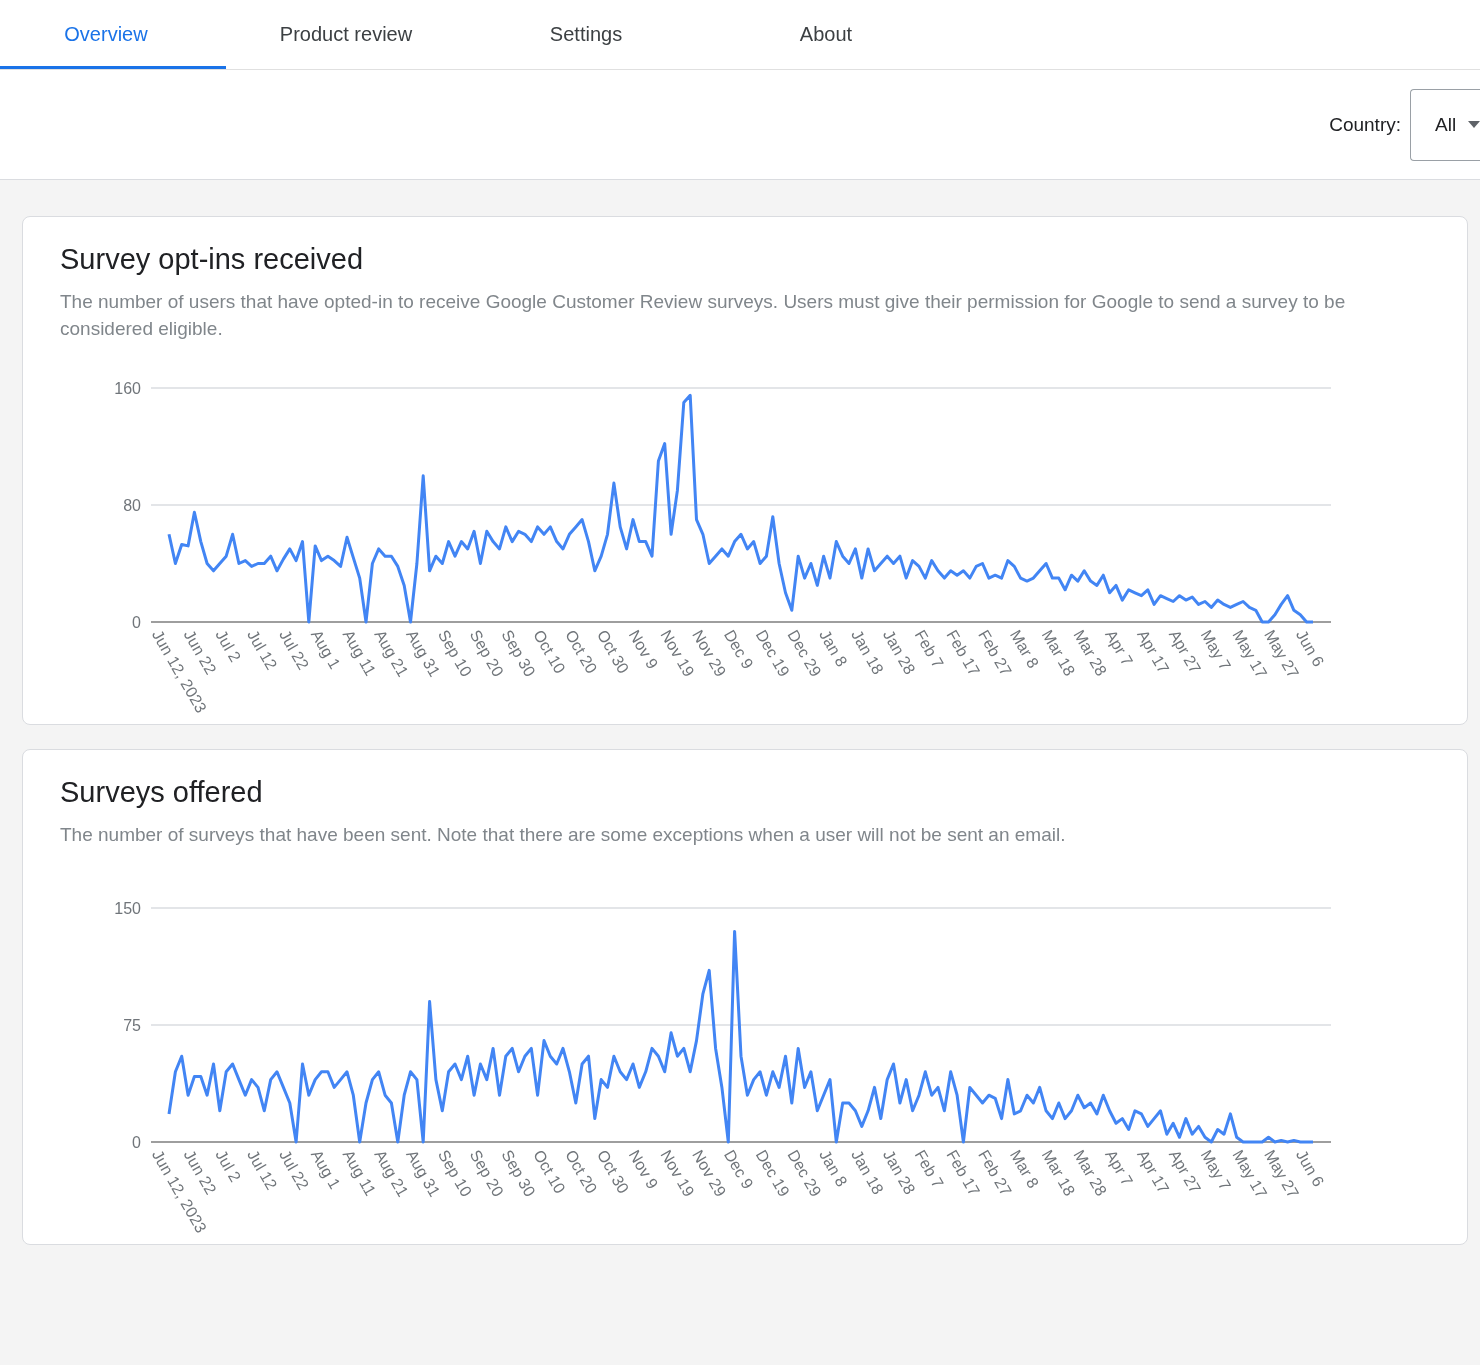 This screenshot has width=1480, height=1365. I want to click on card-description: The number of users that have opted-in to receive Google Customer Review surveys. Users must give their permission for Google to send a survey to be considered eligible., so click(703, 315).